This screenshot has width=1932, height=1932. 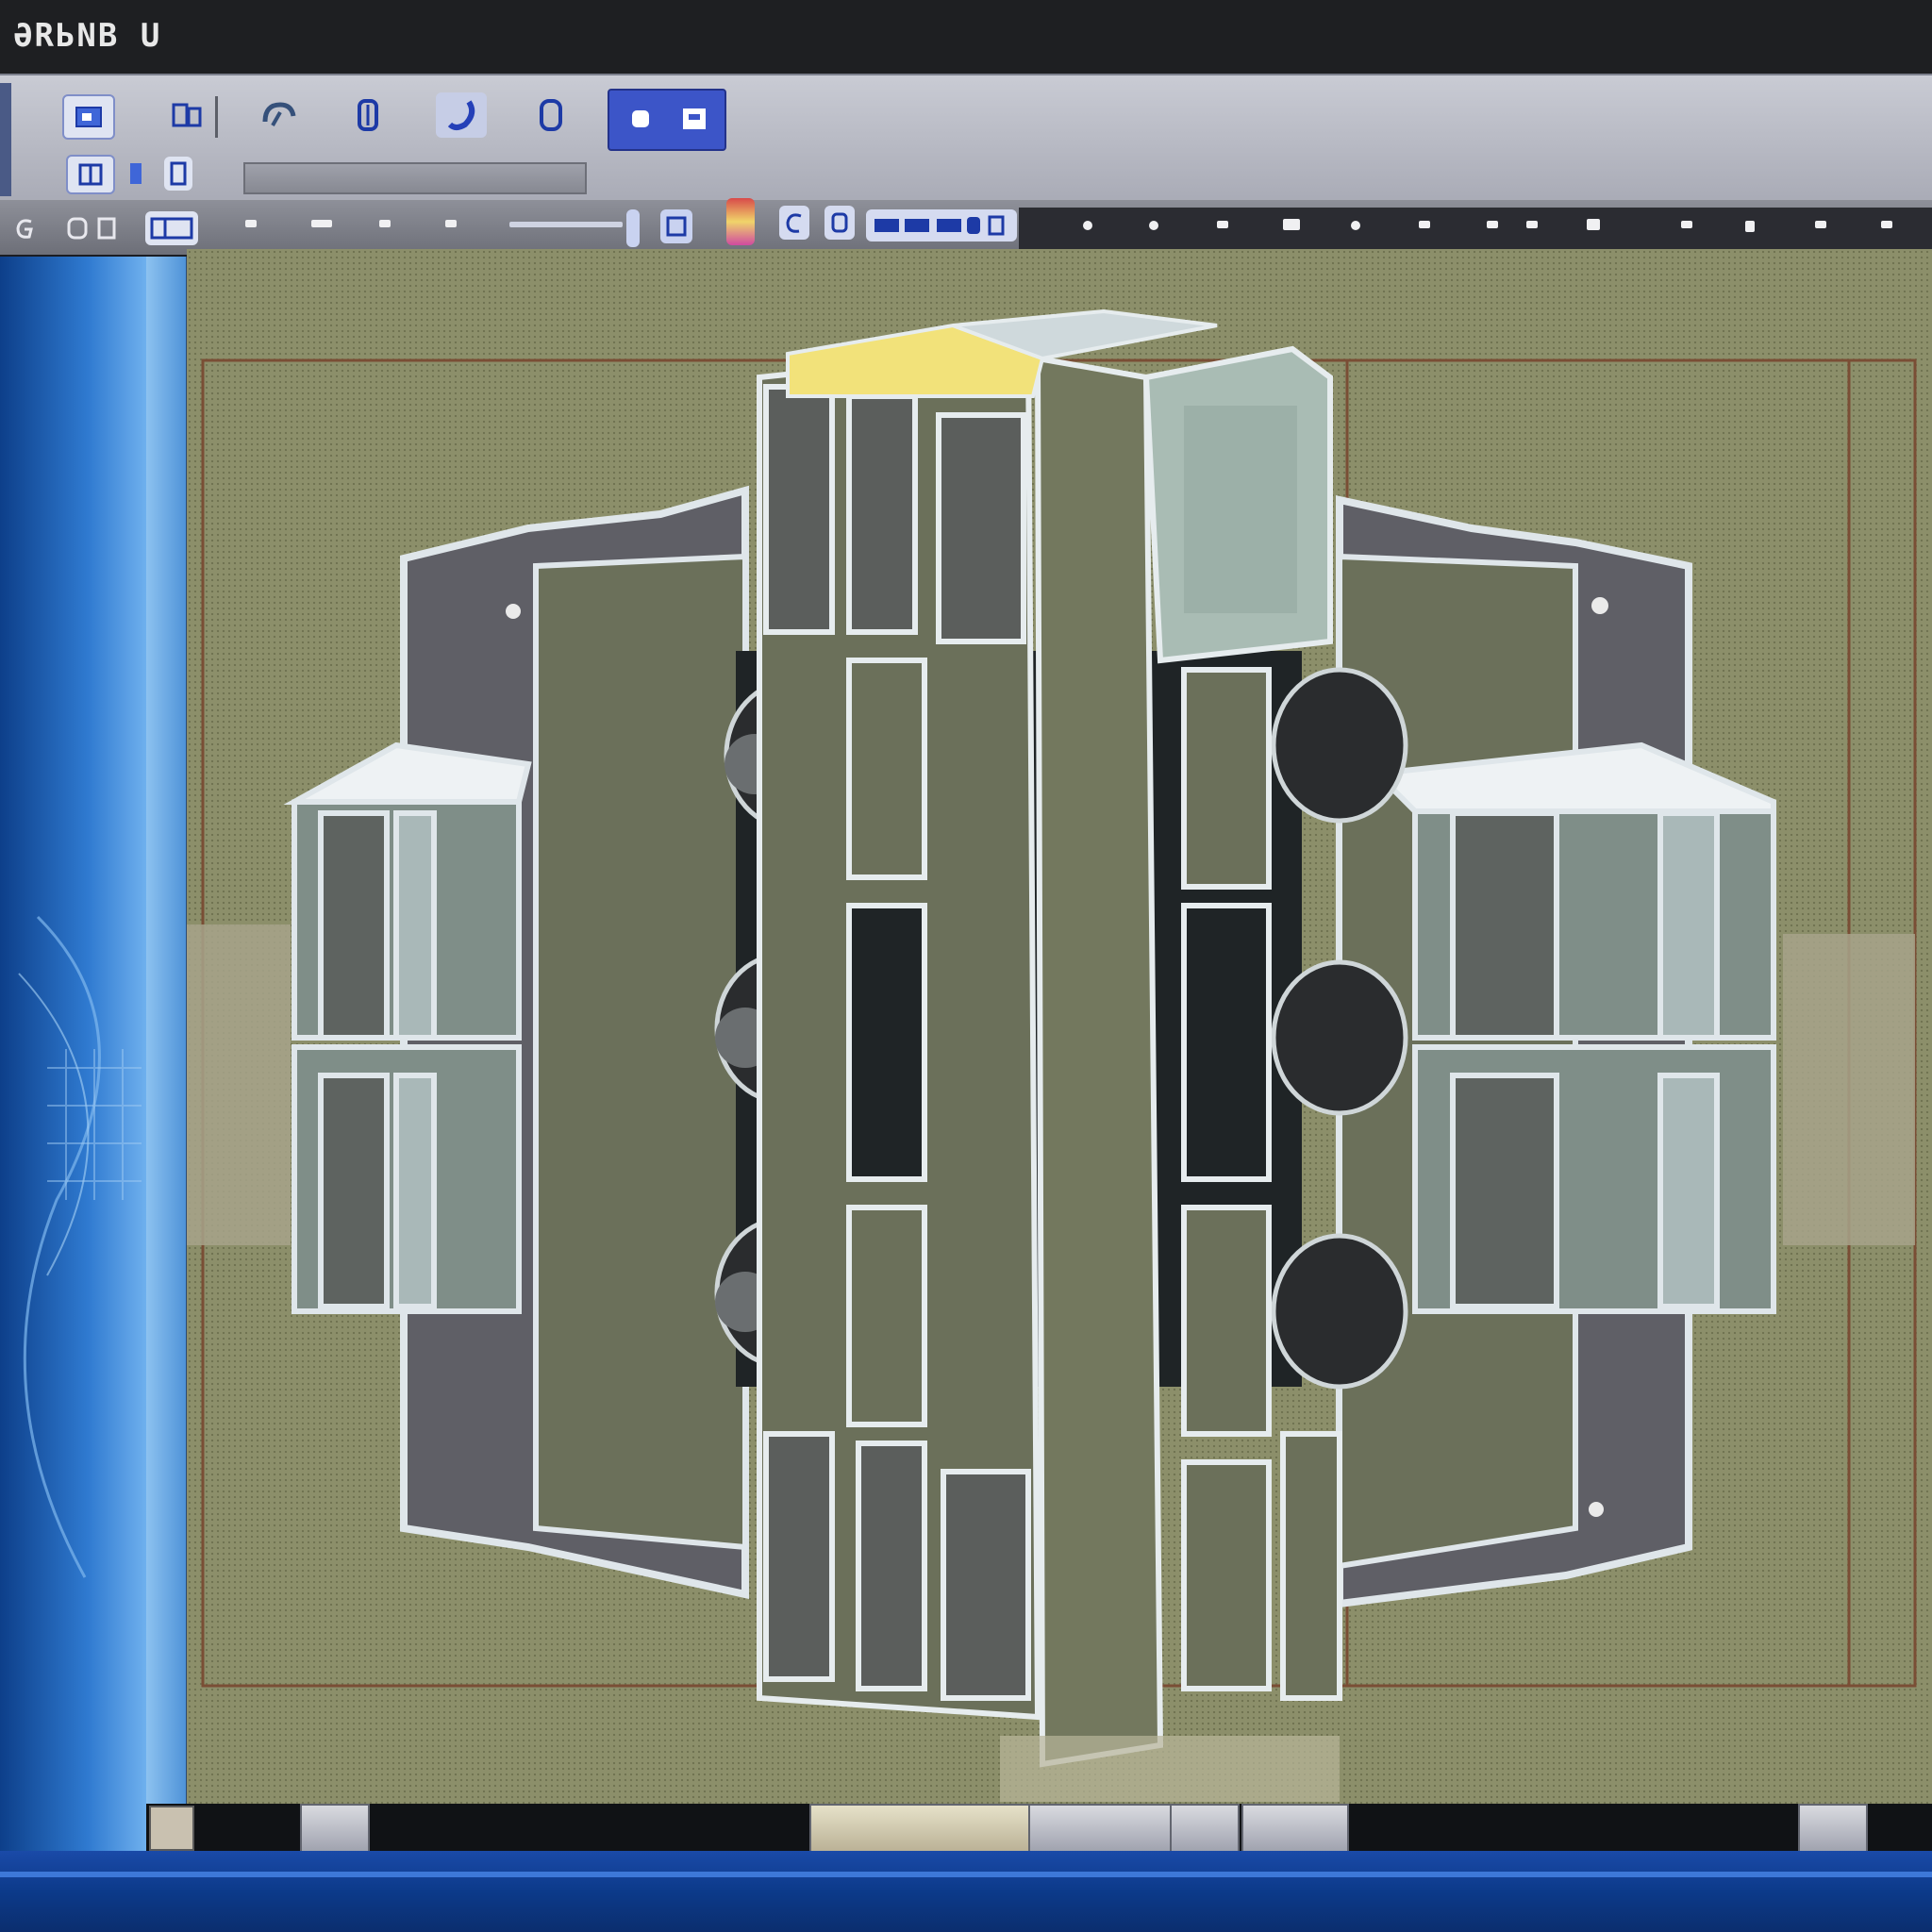 What do you see at coordinates (87, 36) in the screenshot?
I see `window-title: ƏRЬNB U` at bounding box center [87, 36].